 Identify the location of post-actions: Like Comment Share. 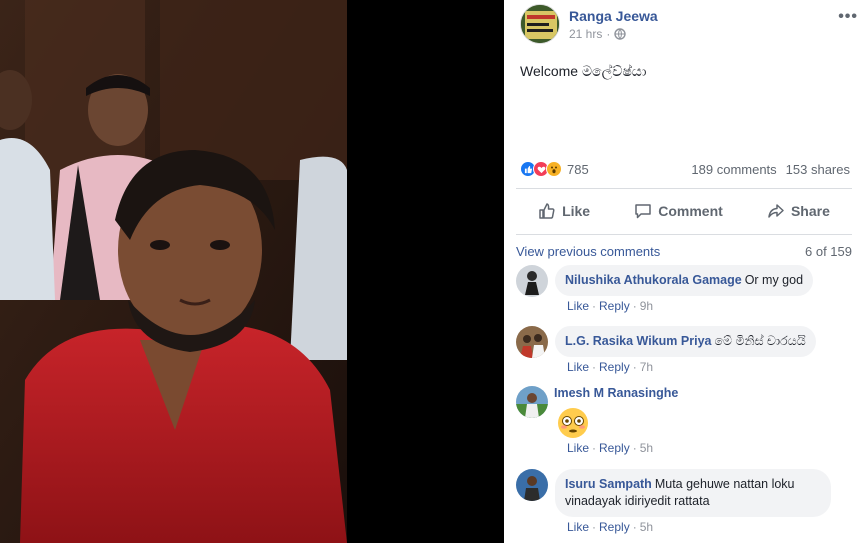
(684, 211).